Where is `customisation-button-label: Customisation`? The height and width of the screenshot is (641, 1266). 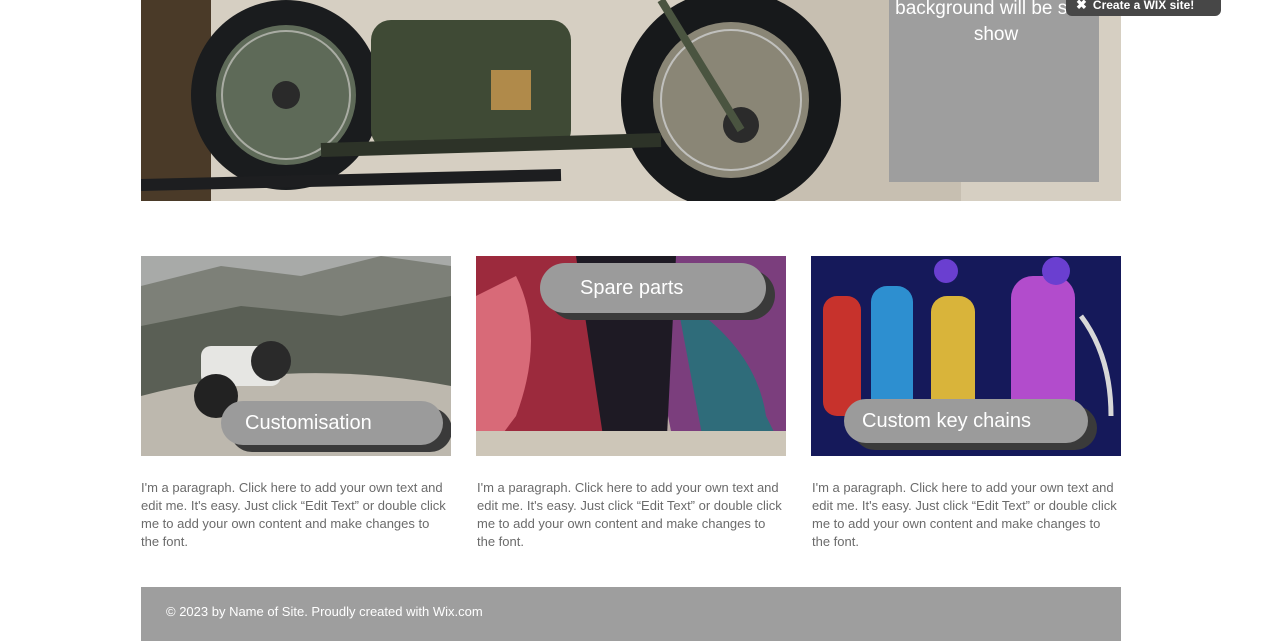
customisation-button-label: Customisation is located at coordinates (308, 422).